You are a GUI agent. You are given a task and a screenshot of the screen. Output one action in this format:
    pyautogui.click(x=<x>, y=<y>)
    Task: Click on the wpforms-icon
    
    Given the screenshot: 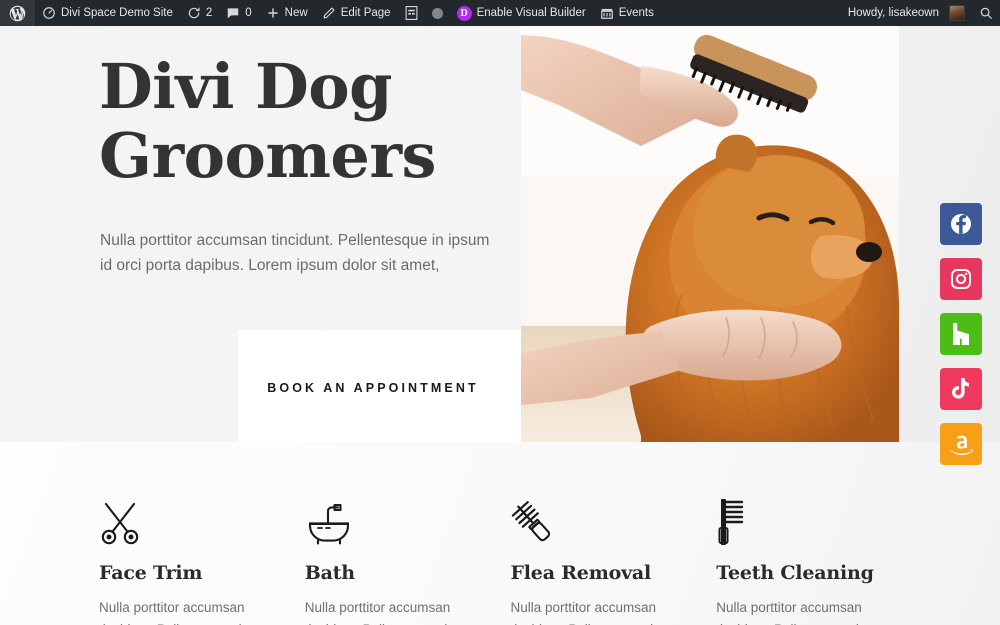 What is the action you would take?
    pyautogui.click(x=411, y=13)
    